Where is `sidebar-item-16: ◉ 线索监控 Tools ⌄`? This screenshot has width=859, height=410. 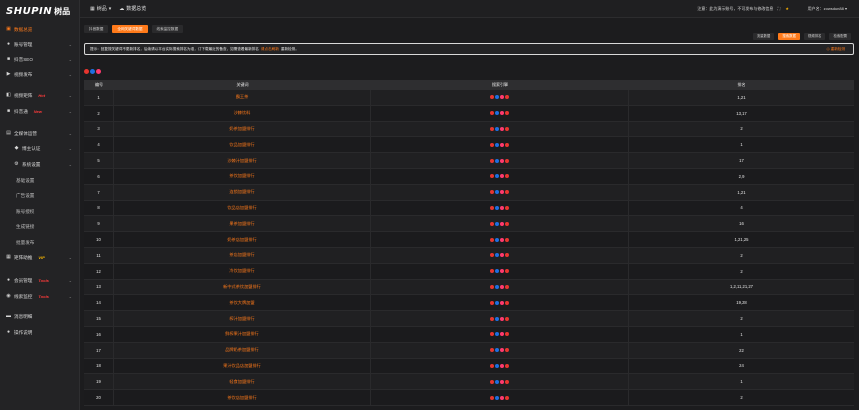
sidebar-item-16: ◉ 线索监控 Tools ⌄ is located at coordinates (40, 296).